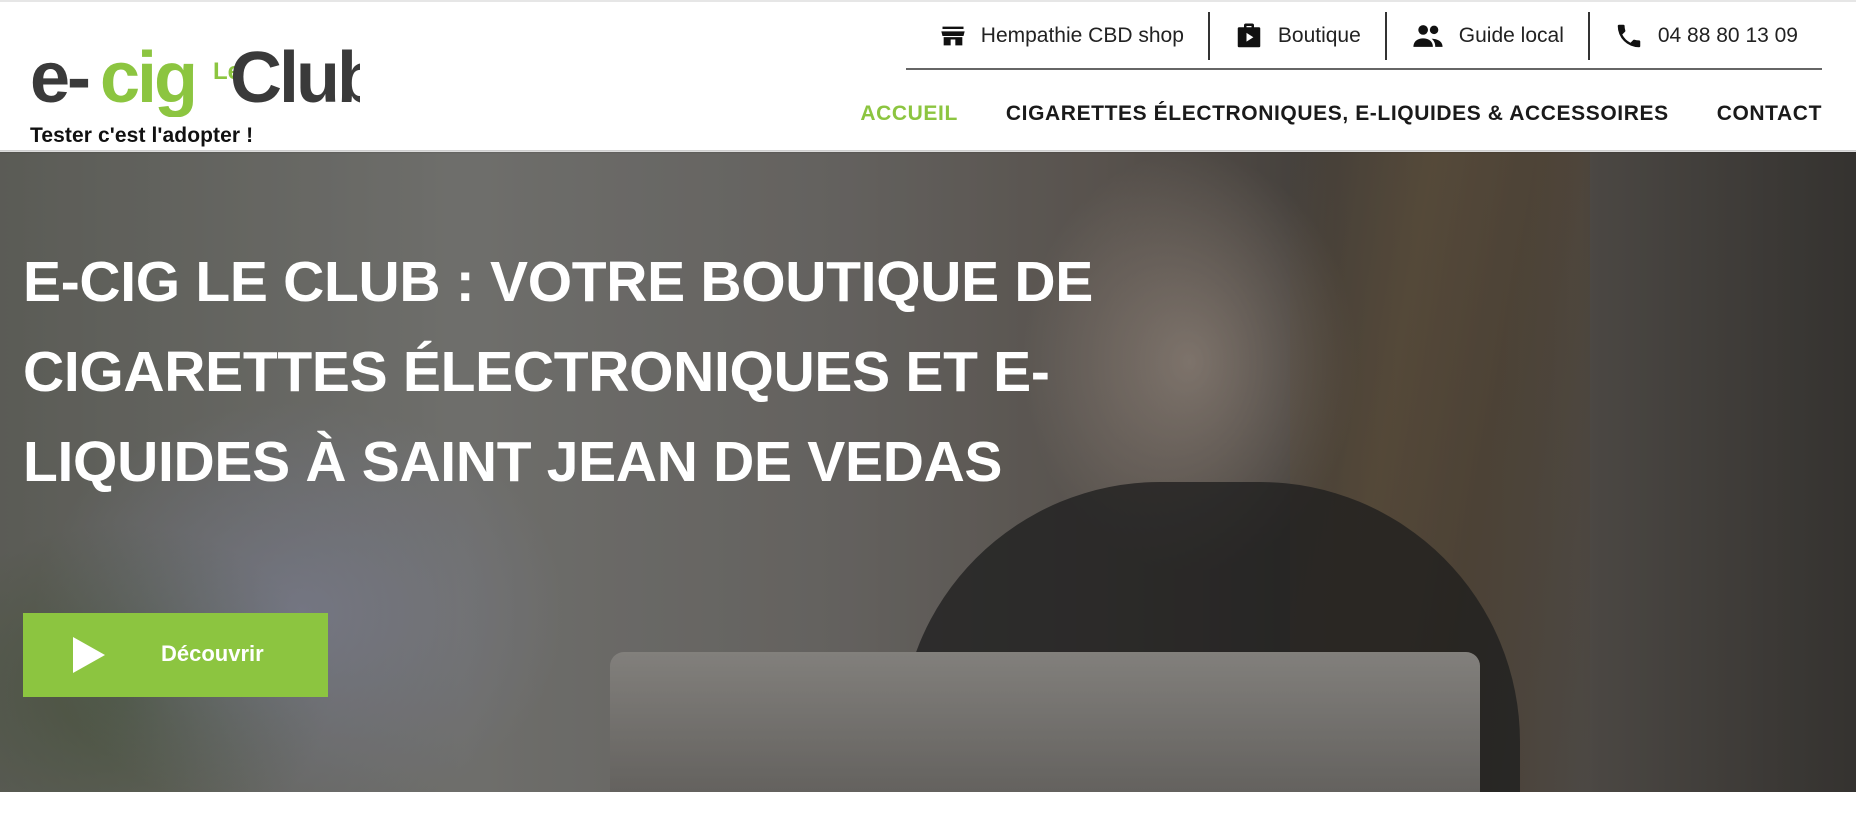 The width and height of the screenshot is (1856, 836). What do you see at coordinates (1319, 35) in the screenshot?
I see `utility-link-label: Boutique` at bounding box center [1319, 35].